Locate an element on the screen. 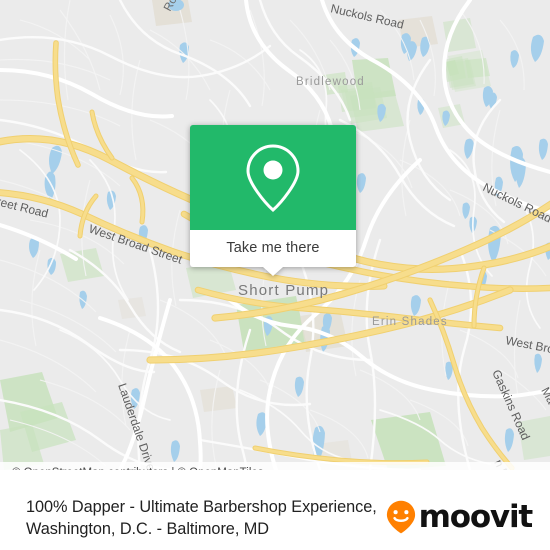 The width and height of the screenshot is (550, 550). moovit-logo: moovit is located at coordinates (460, 516).